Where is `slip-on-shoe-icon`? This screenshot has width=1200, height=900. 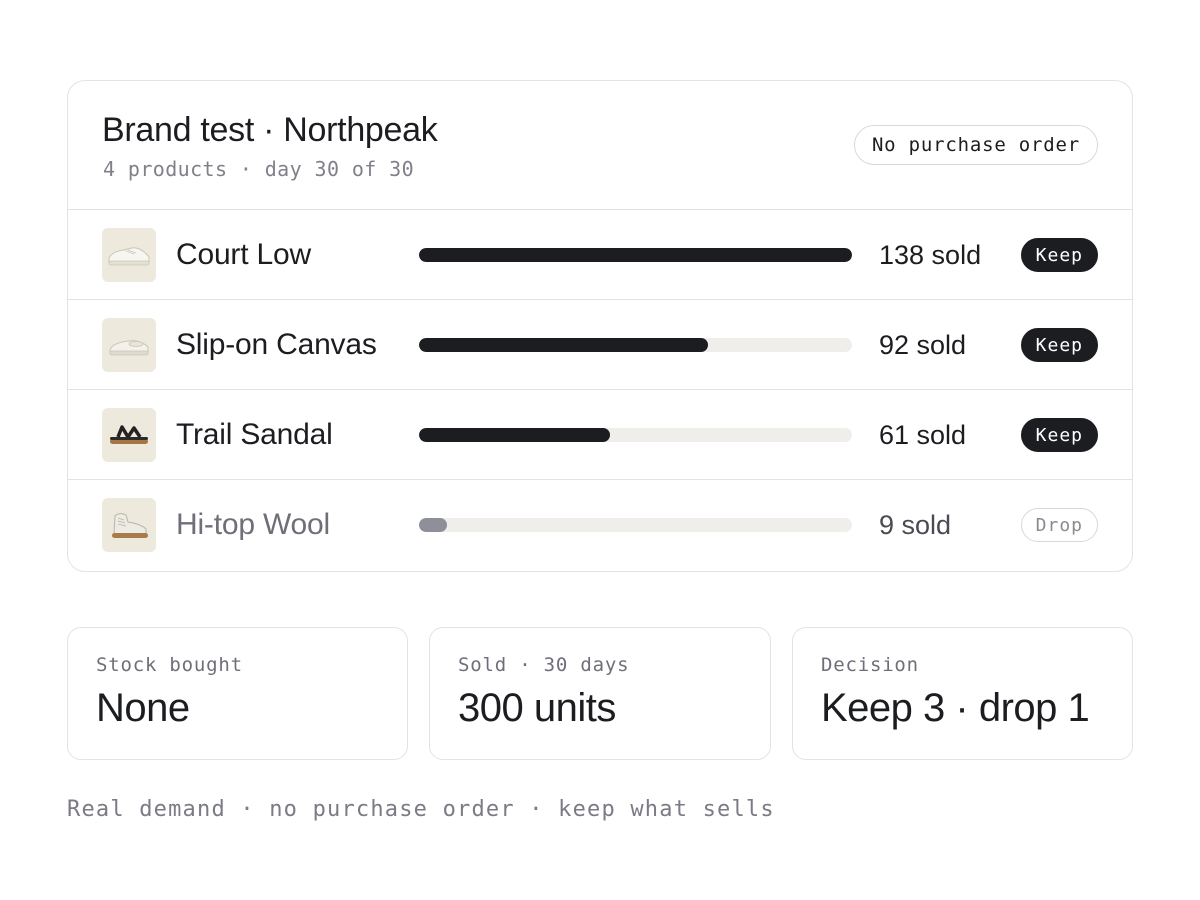 slip-on-shoe-icon is located at coordinates (129, 345).